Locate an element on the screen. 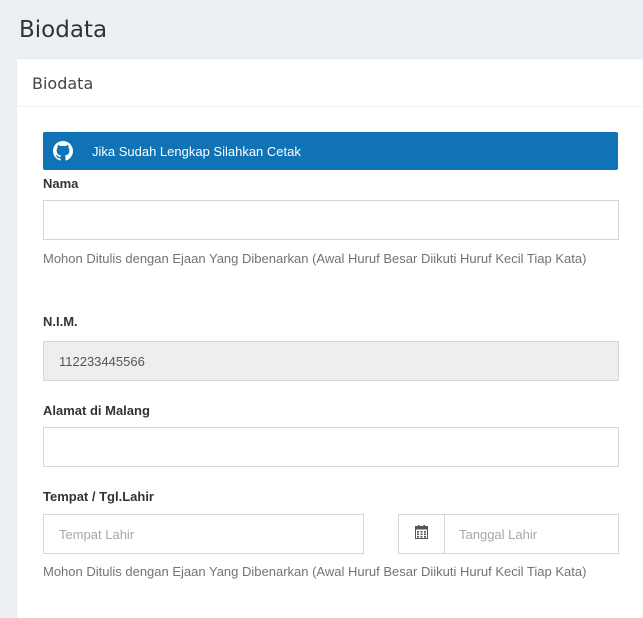 The height and width of the screenshot is (618, 643). page-title: Biodata is located at coordinates (63, 30).